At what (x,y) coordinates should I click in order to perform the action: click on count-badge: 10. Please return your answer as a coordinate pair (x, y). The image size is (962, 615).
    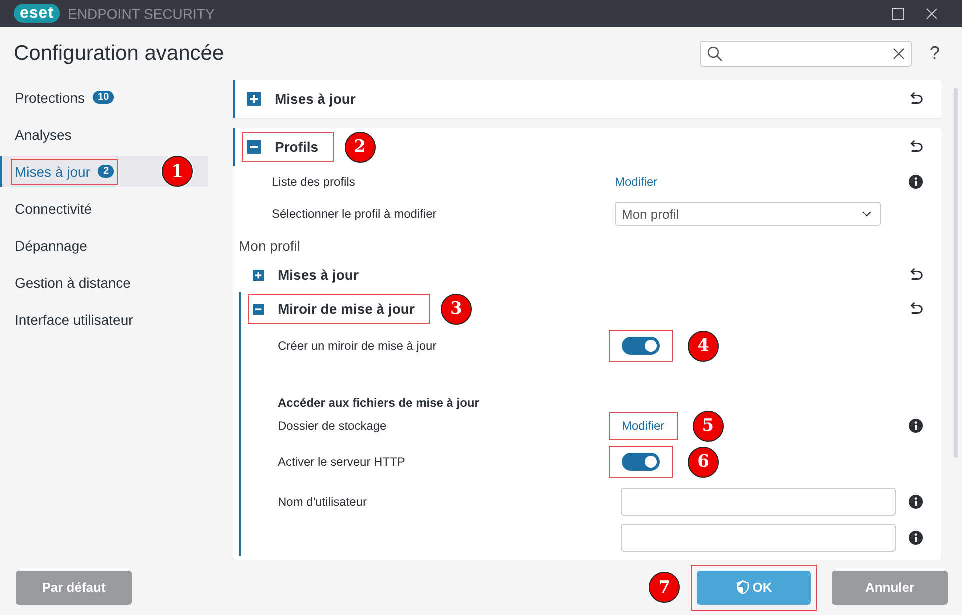
    Looking at the image, I should click on (103, 97).